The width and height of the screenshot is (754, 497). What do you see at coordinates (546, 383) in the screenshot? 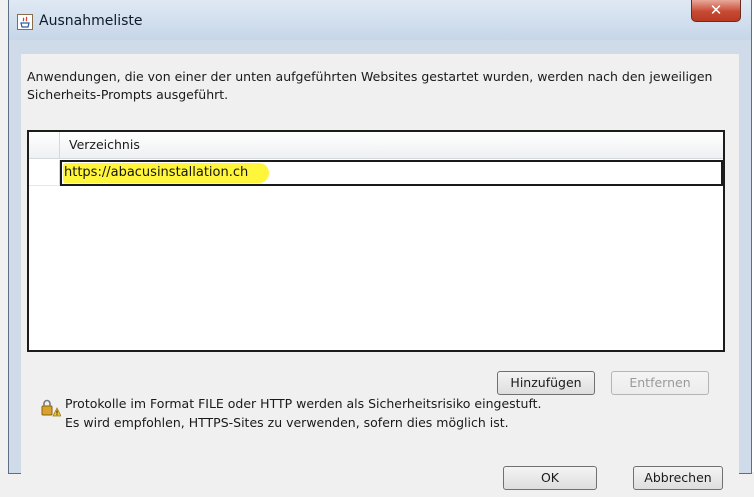
I see `add-button: Hinzufügen` at bounding box center [546, 383].